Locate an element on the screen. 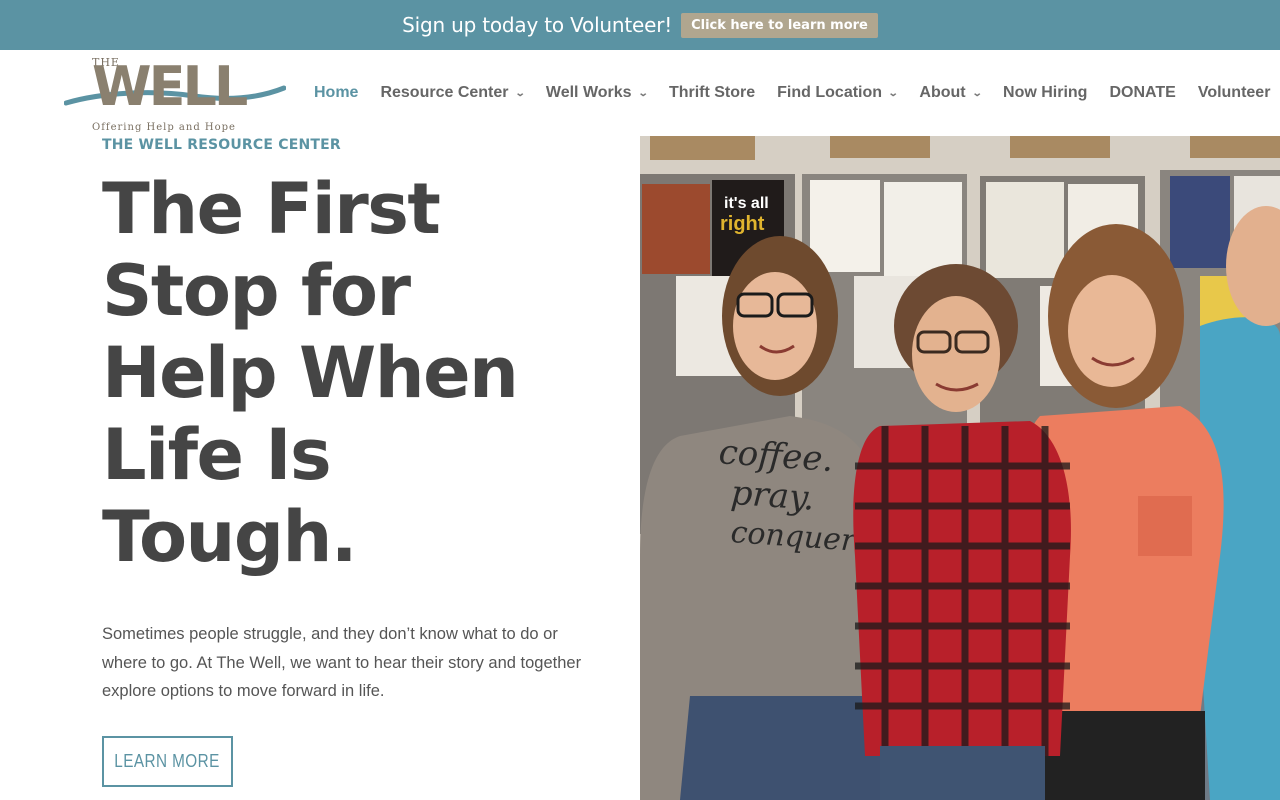  learn-more-label: LEARN MORE is located at coordinates (167, 761).